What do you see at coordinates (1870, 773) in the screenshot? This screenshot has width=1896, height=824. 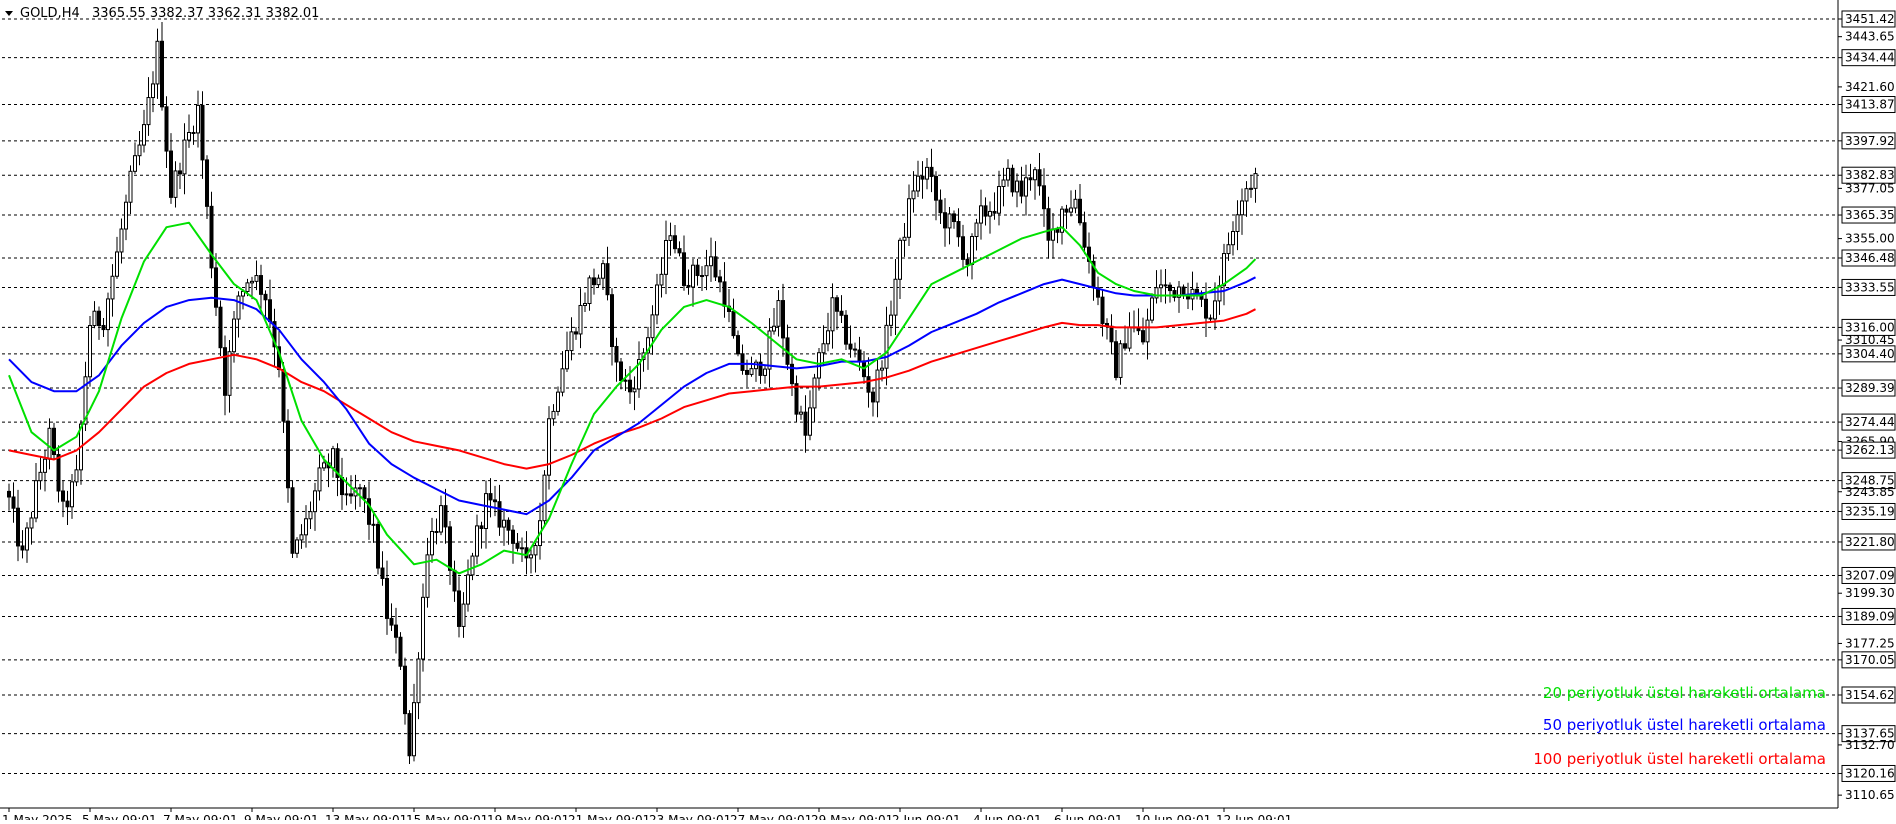 I see `y-tick-label: 3120.16` at bounding box center [1870, 773].